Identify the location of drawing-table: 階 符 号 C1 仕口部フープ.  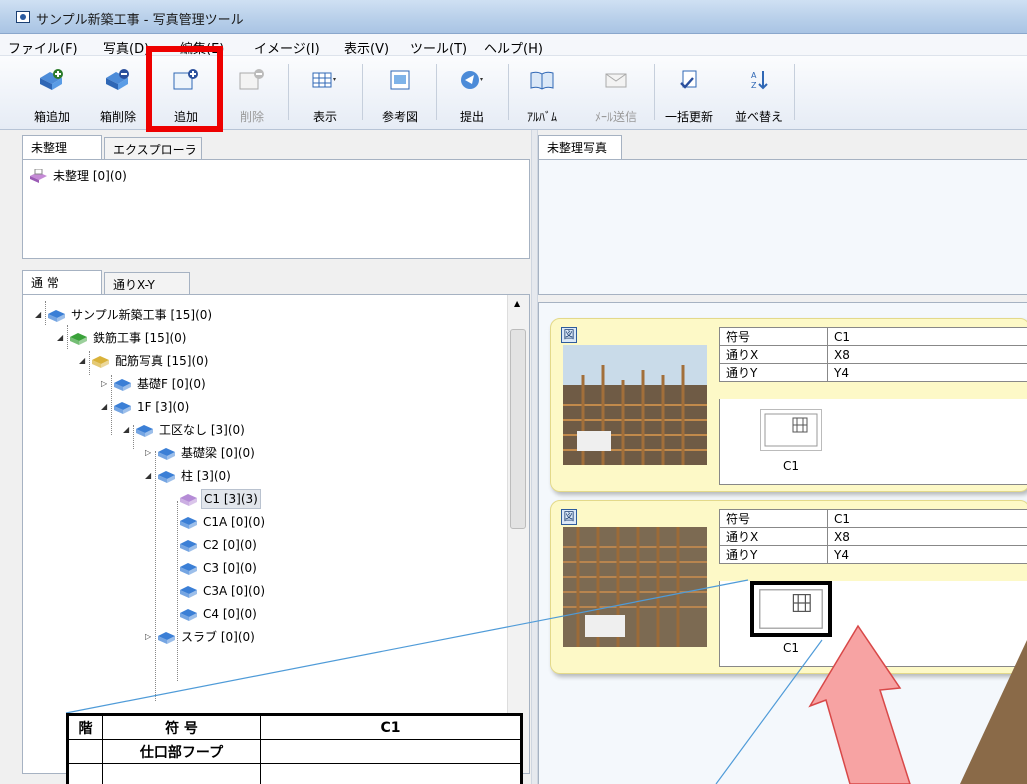
(294, 749).